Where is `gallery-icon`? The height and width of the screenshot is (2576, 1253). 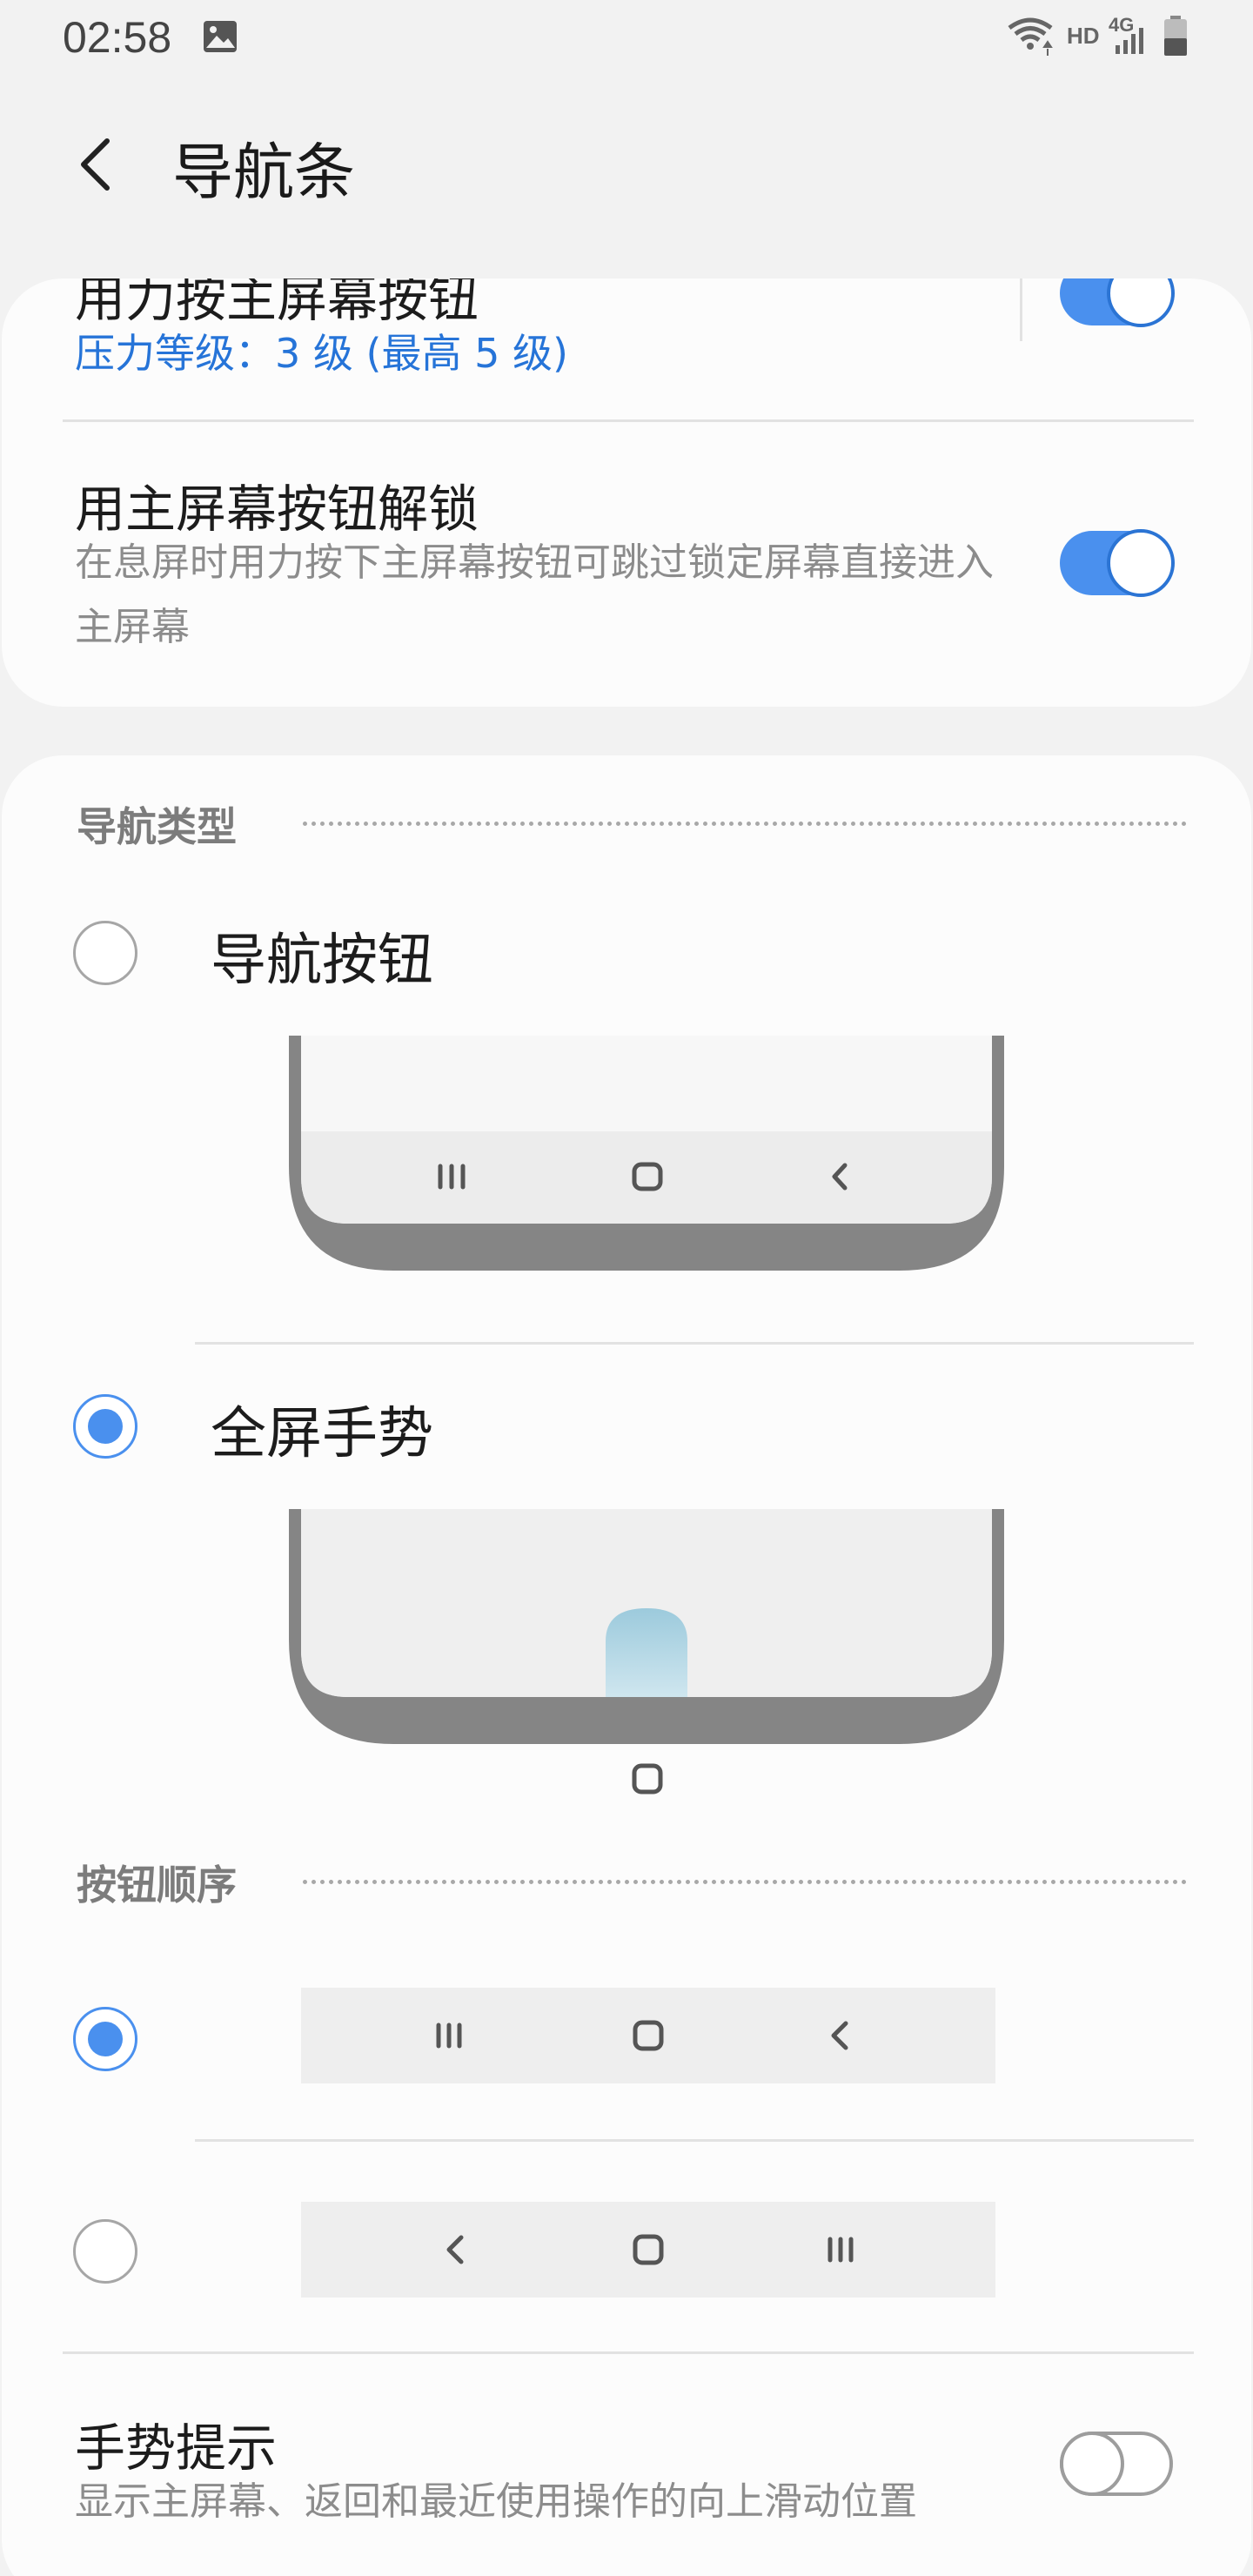
gallery-icon is located at coordinates (220, 37).